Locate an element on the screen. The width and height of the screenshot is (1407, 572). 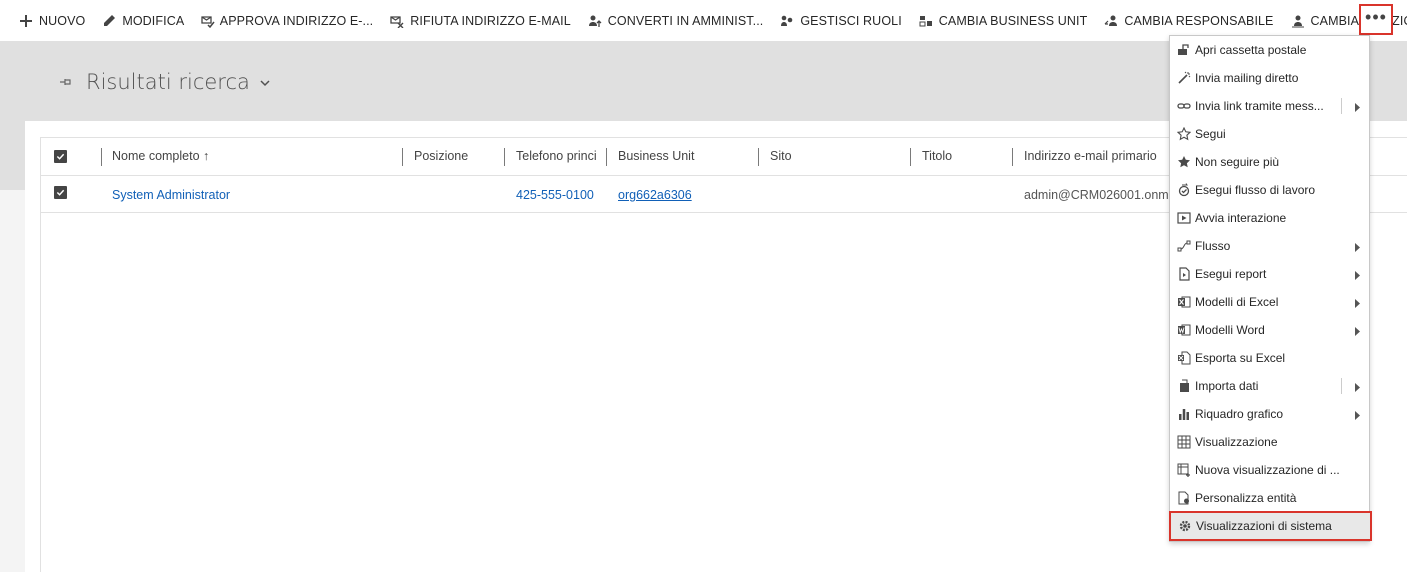
full-name-link: System Administrator is located at coordinates (171, 195).